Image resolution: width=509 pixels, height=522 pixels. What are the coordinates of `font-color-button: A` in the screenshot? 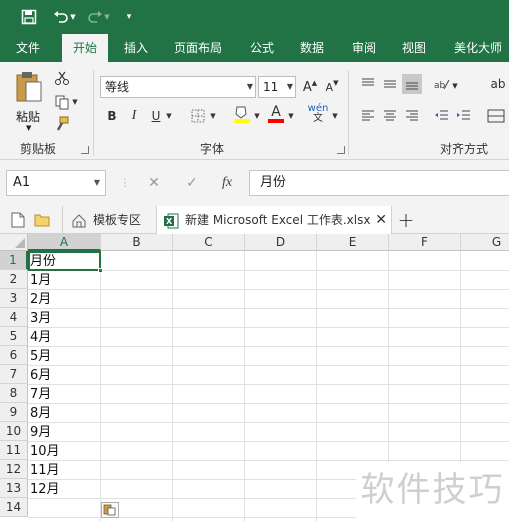 It's located at (276, 114).